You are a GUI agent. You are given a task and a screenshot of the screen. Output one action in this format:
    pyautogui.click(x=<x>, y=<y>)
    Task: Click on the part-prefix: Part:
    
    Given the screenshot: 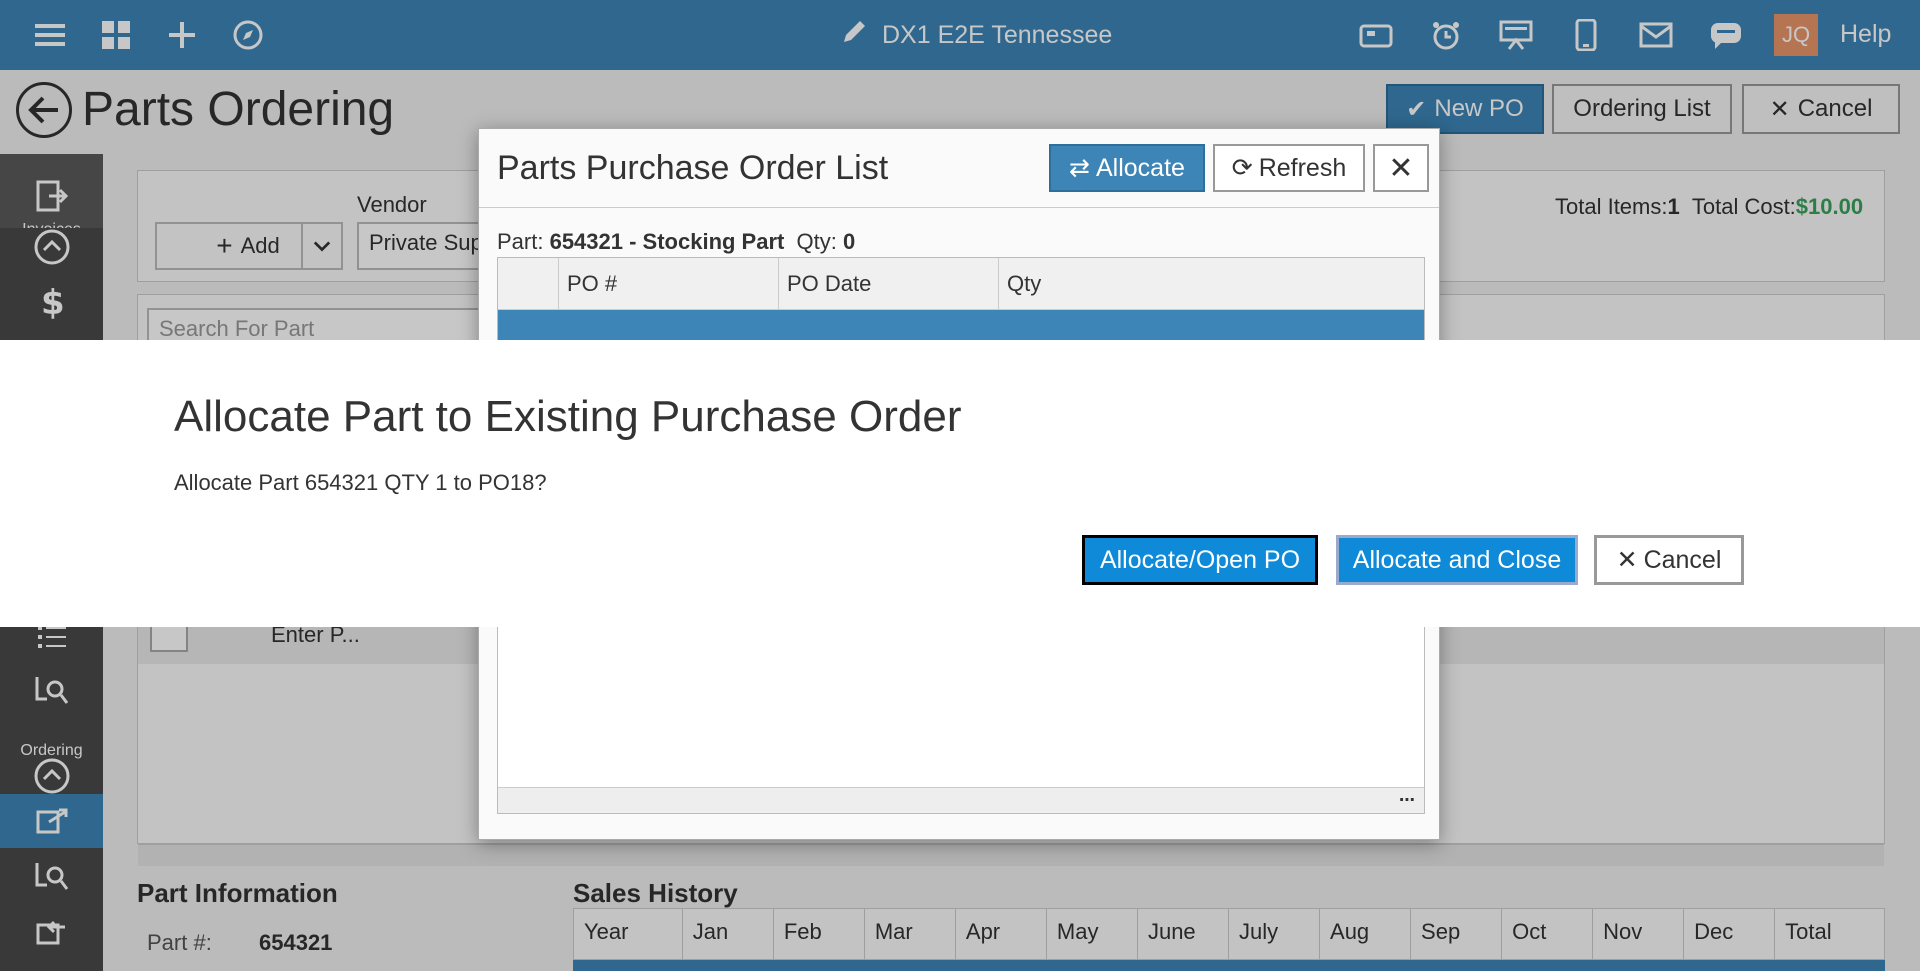 What is the action you would take?
    pyautogui.click(x=523, y=241)
    